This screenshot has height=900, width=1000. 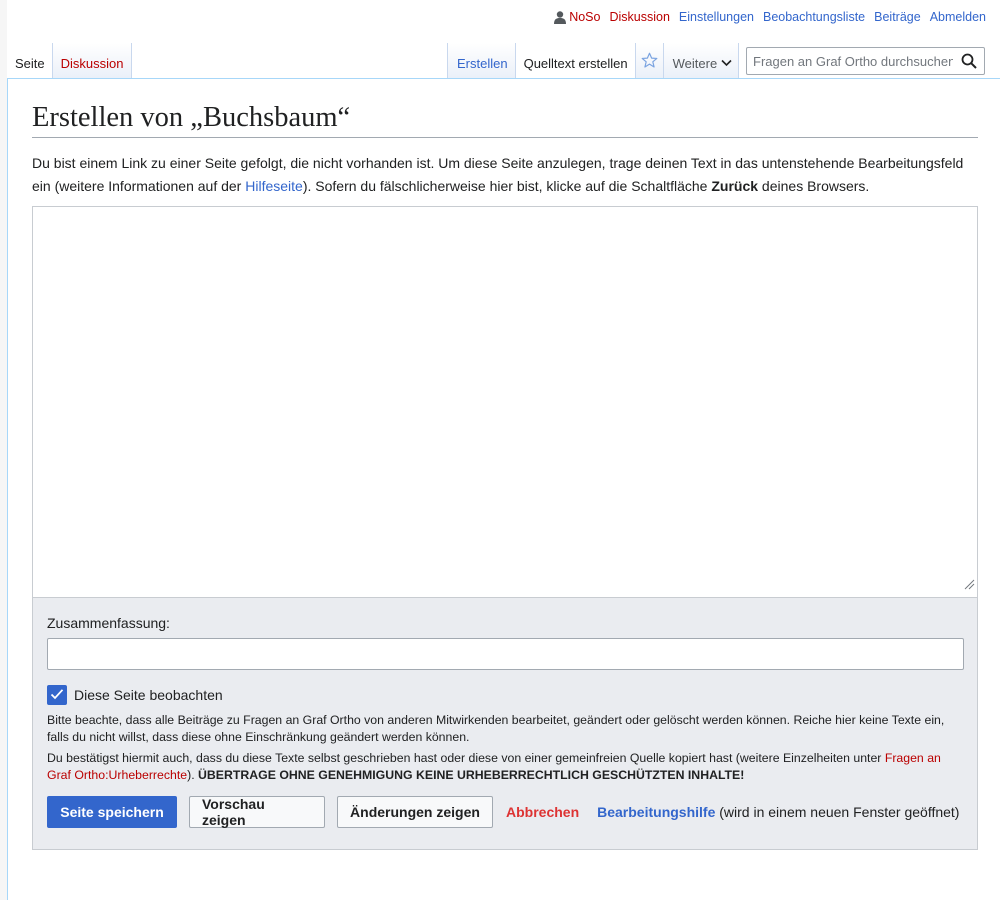 What do you see at coordinates (542, 812) in the screenshot?
I see `cancel-link: Abbrechen` at bounding box center [542, 812].